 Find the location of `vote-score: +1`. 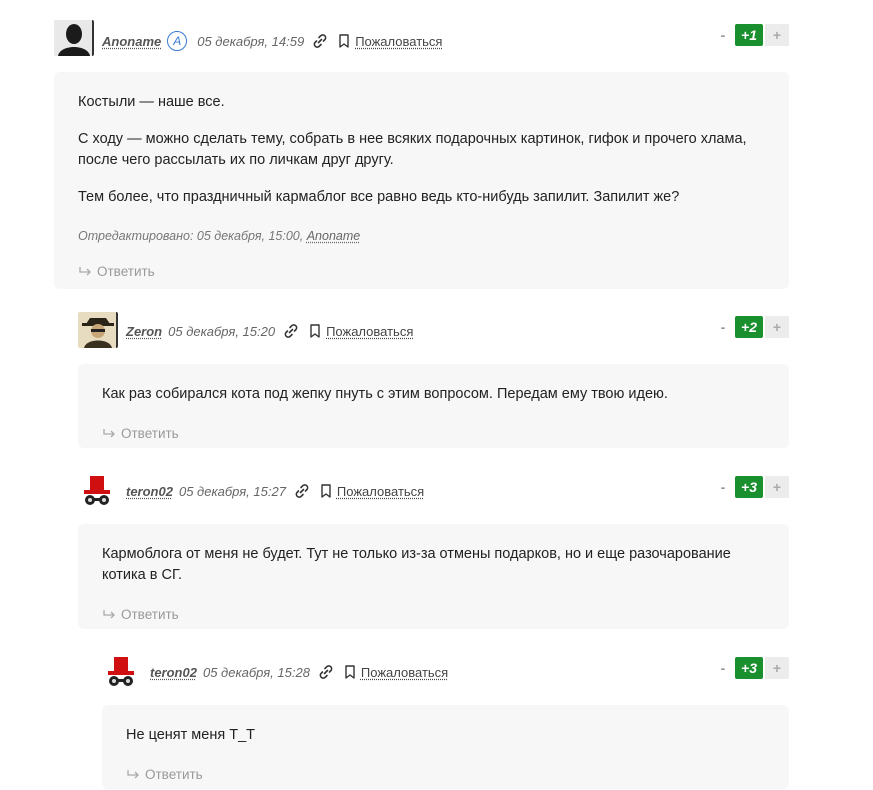

vote-score: +1 is located at coordinates (749, 35).